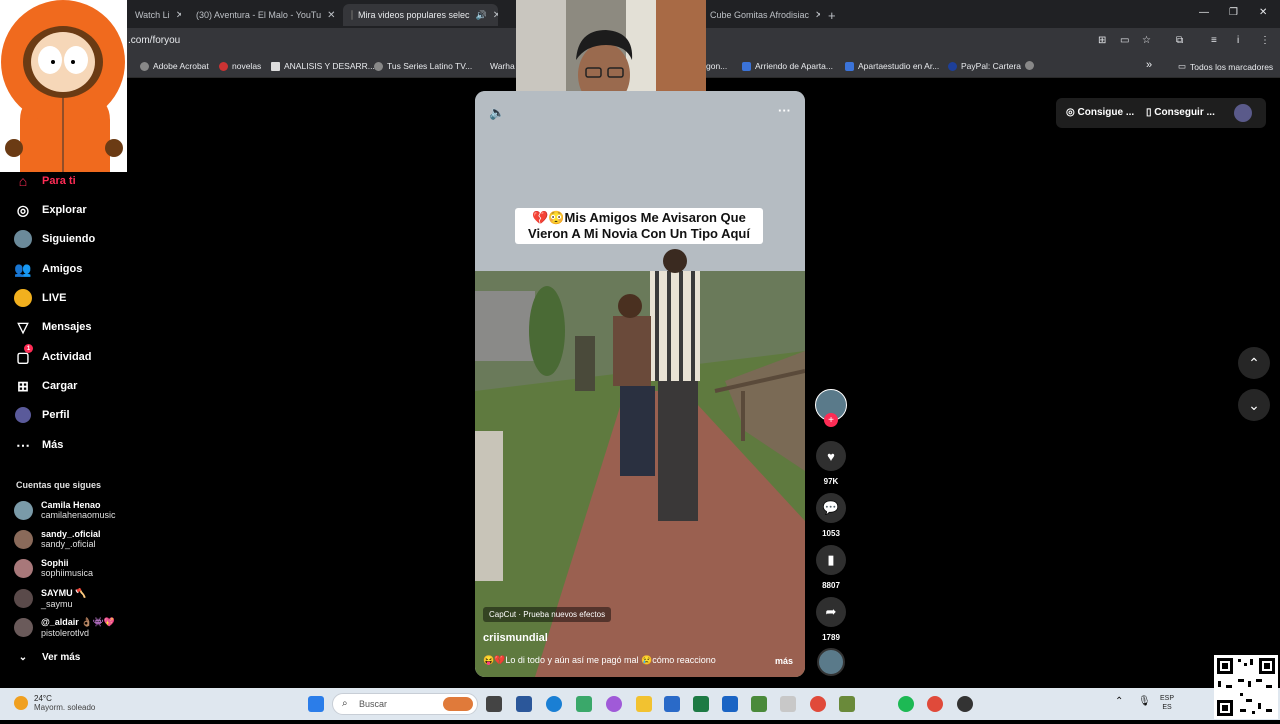 This screenshot has width=1280, height=724. I want to click on app-icon, so click(788, 704).